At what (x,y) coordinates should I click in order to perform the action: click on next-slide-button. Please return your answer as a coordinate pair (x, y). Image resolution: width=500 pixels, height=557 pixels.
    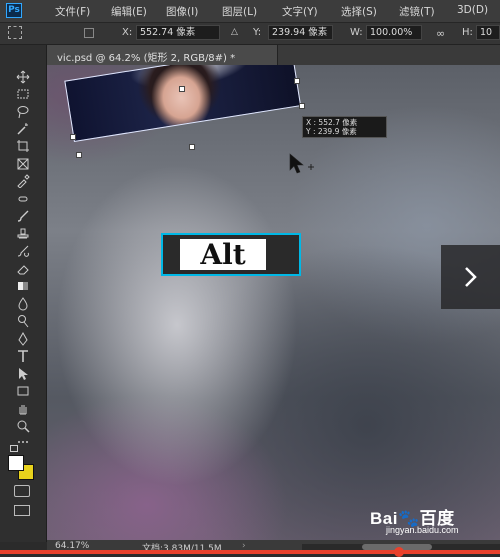
    Looking at the image, I should click on (470, 277).